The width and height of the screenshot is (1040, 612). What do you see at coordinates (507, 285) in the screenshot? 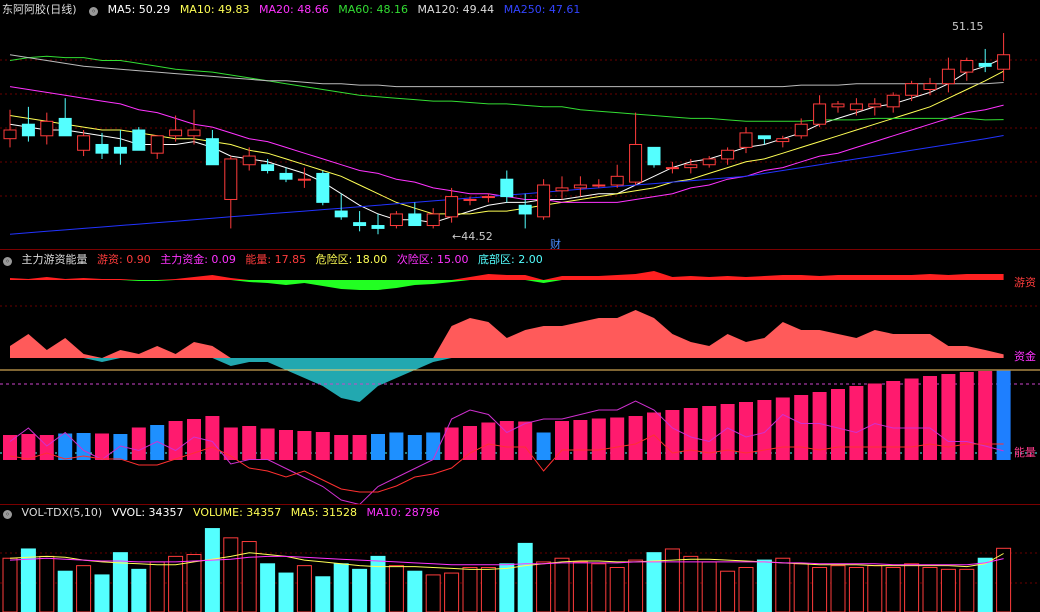
I see `youzi-area-negative` at bounding box center [507, 285].